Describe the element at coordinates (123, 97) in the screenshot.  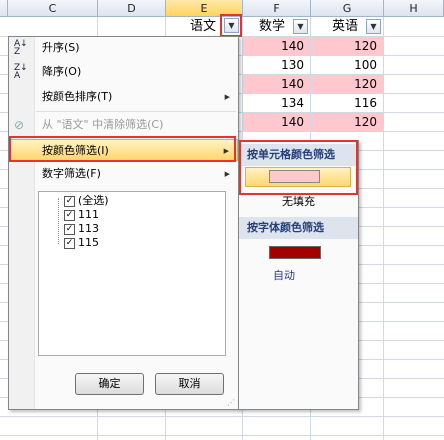
I see `menu-item-sort-by-color: 按颜色排序(T) ▶` at that location.